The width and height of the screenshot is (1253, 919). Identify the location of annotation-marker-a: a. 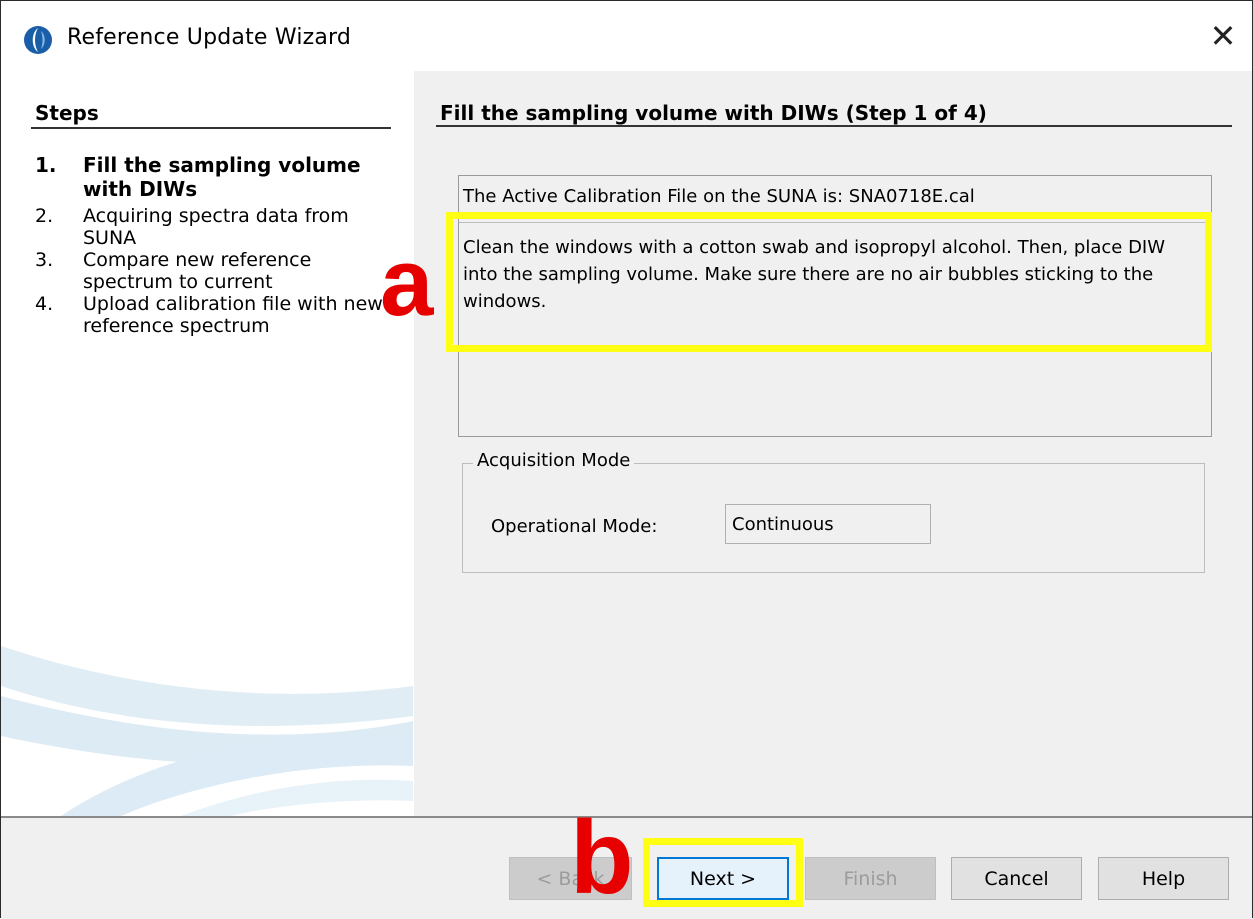
(407, 282).